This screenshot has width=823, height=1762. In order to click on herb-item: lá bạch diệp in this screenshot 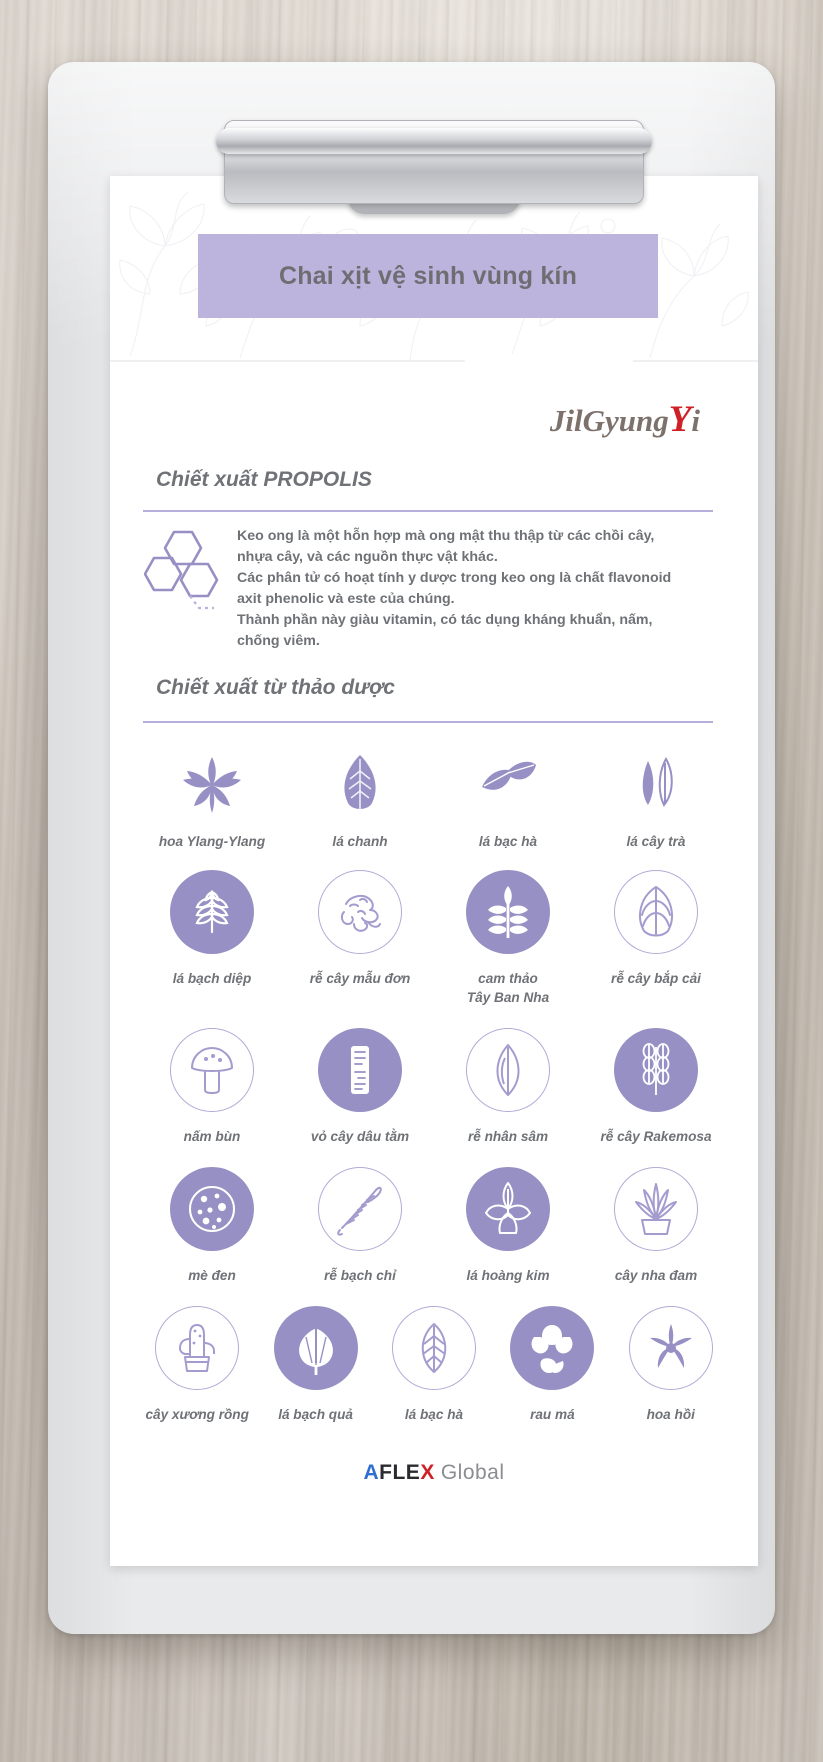, I will do `click(212, 927)`.